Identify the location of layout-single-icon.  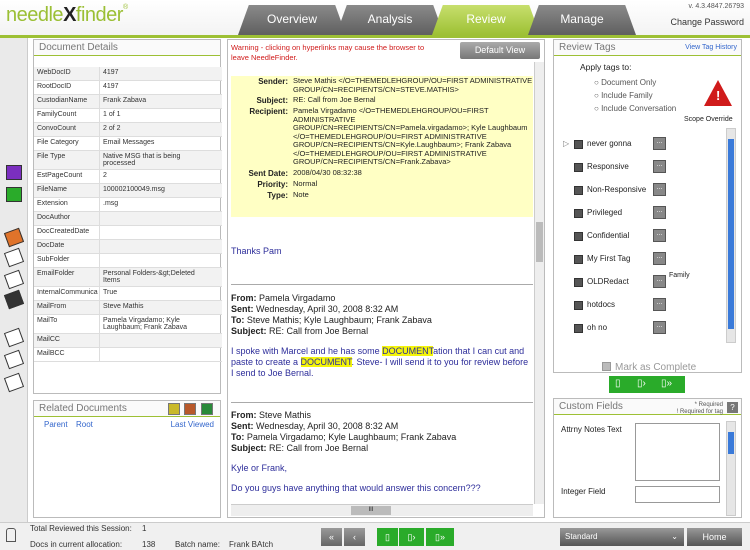
(14, 172).